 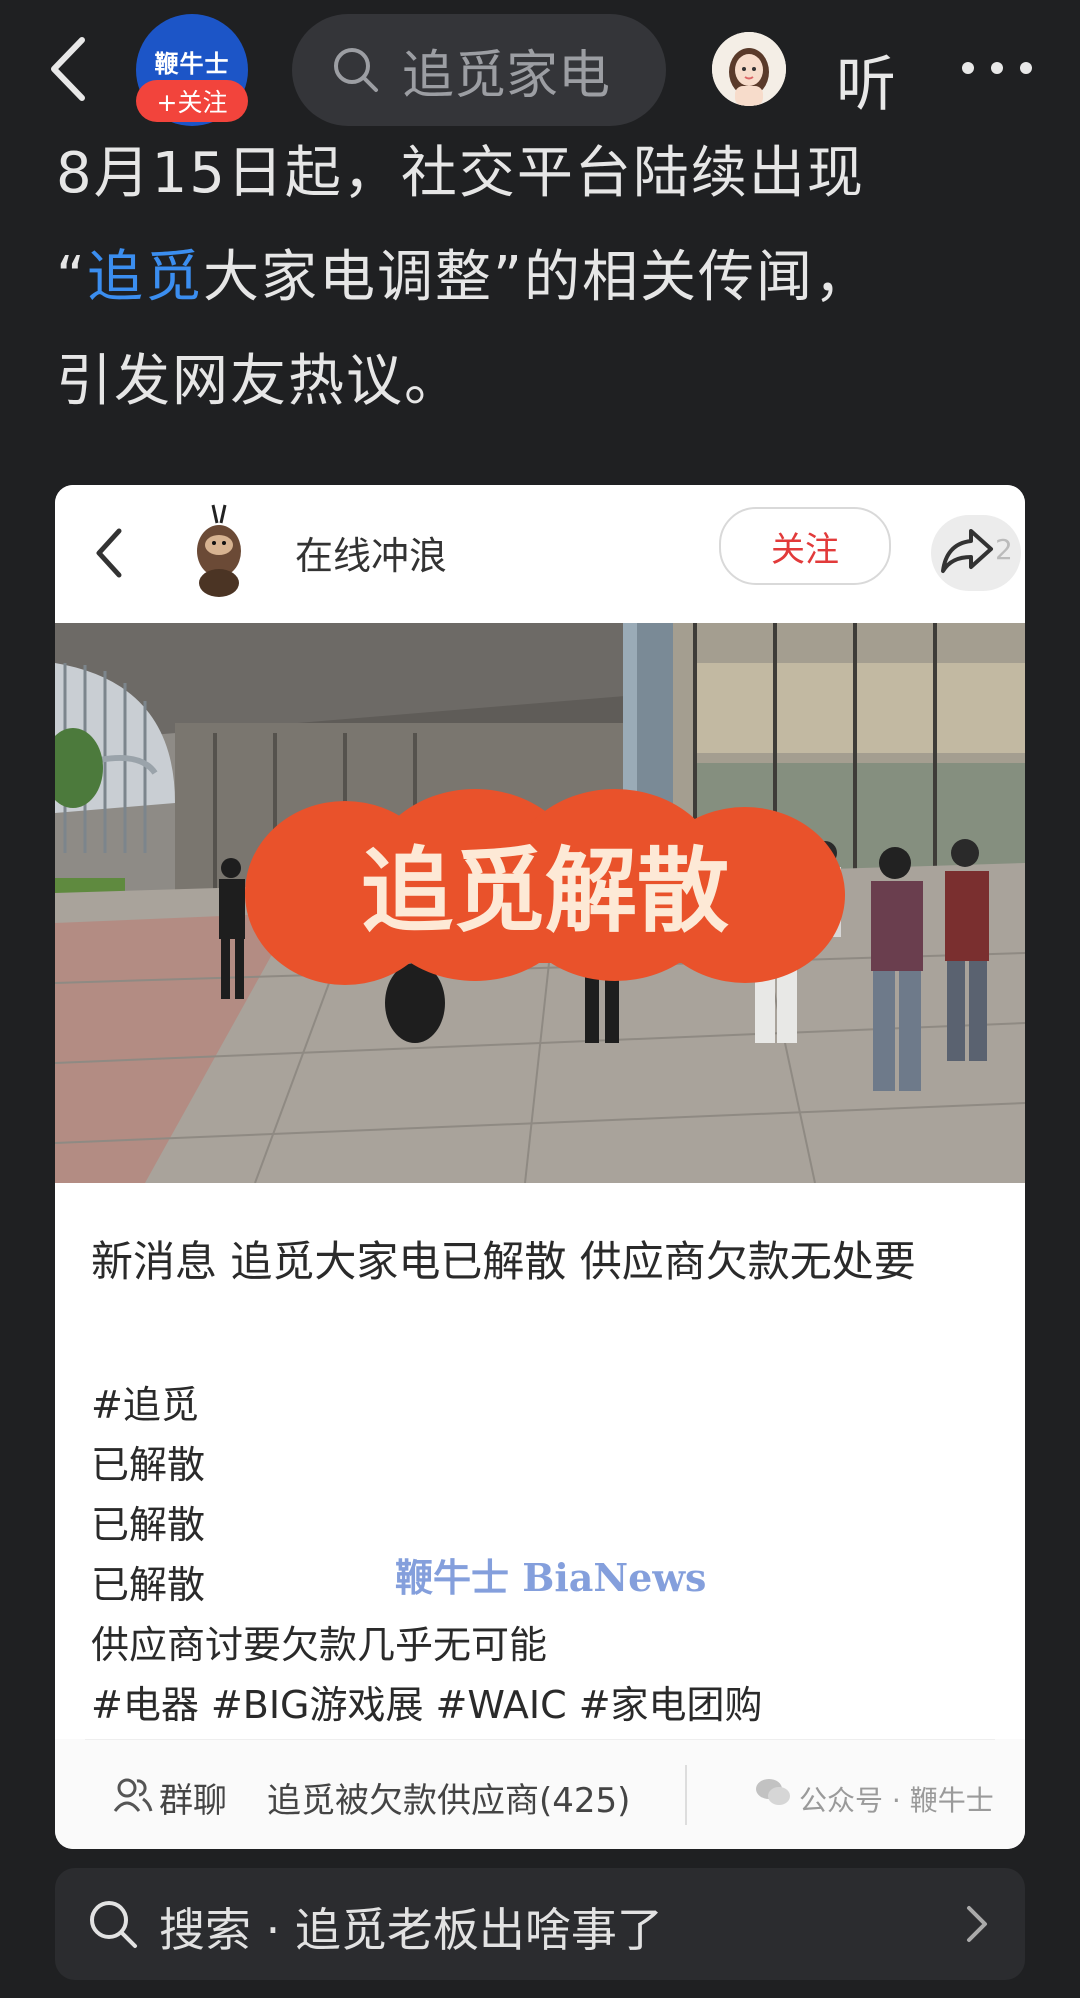 I want to click on article-text: 8月15日起，社交平台陆续出现 “追觅大家电调整”的相关传闻， 引发网友热议。, so click(x=541, y=278).